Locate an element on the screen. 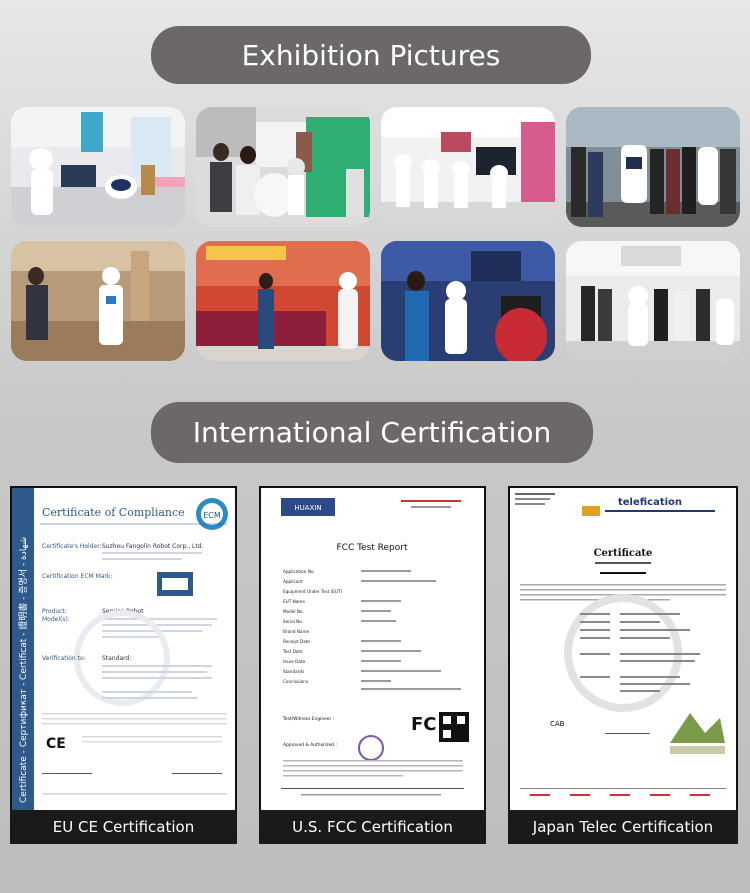 Image resolution: width=750 pixels, height=893 pixels. svg-text: EUT Name is located at coordinates (294, 601).